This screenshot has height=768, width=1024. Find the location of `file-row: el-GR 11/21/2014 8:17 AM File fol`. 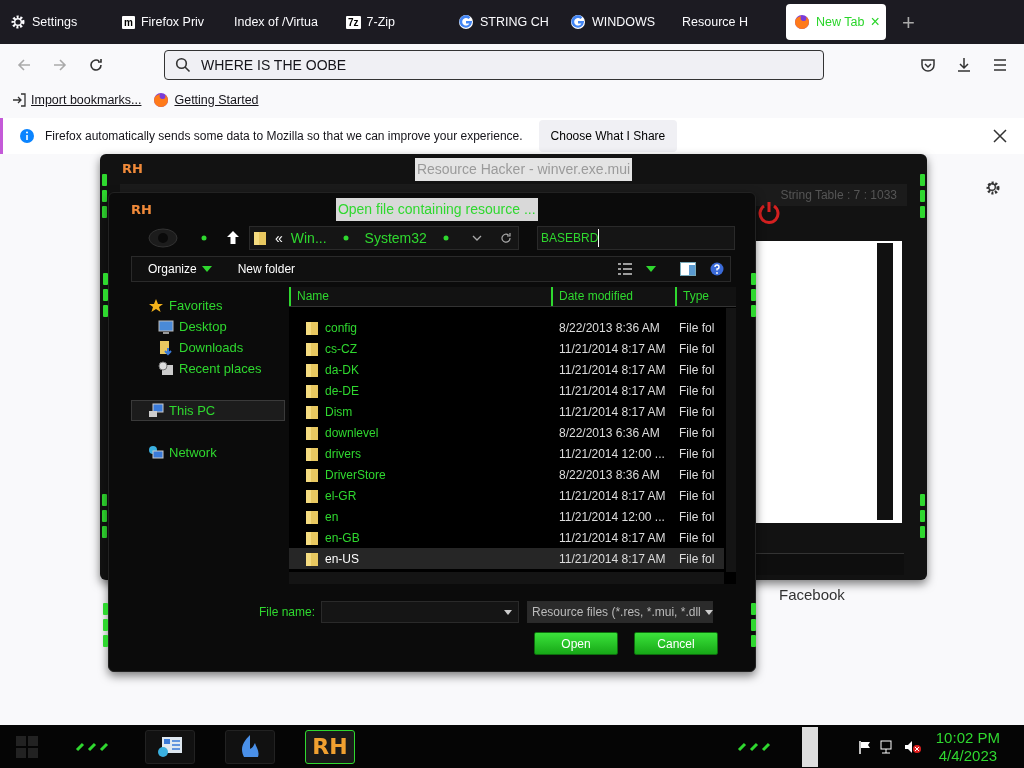

file-row: el-GR 11/21/2014 8:17 AM File fol is located at coordinates (506, 495).